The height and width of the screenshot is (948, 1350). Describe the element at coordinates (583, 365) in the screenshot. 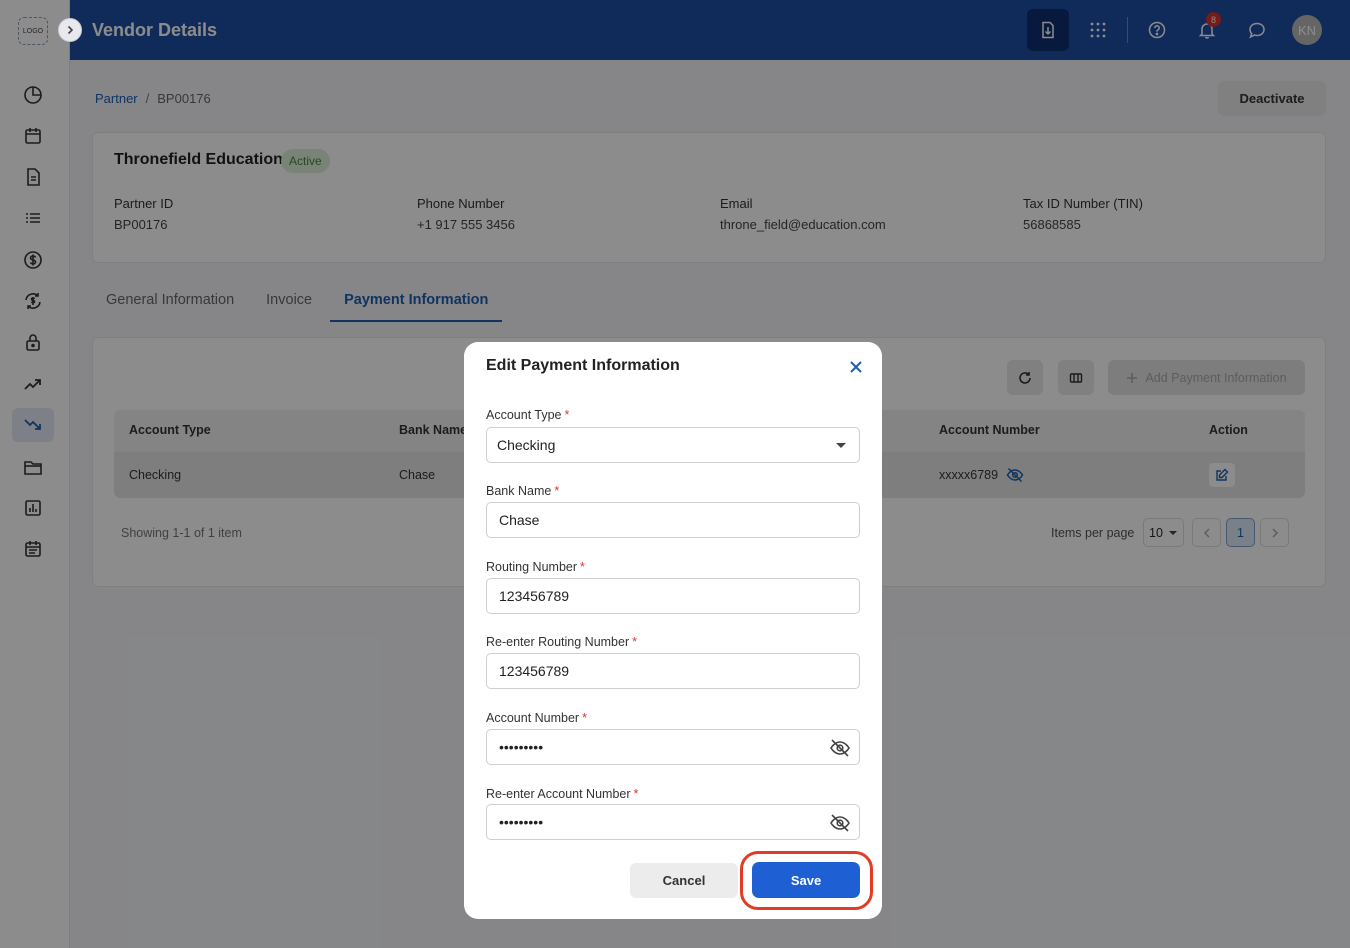

I see `modal-title: Edit Payment Information` at that location.